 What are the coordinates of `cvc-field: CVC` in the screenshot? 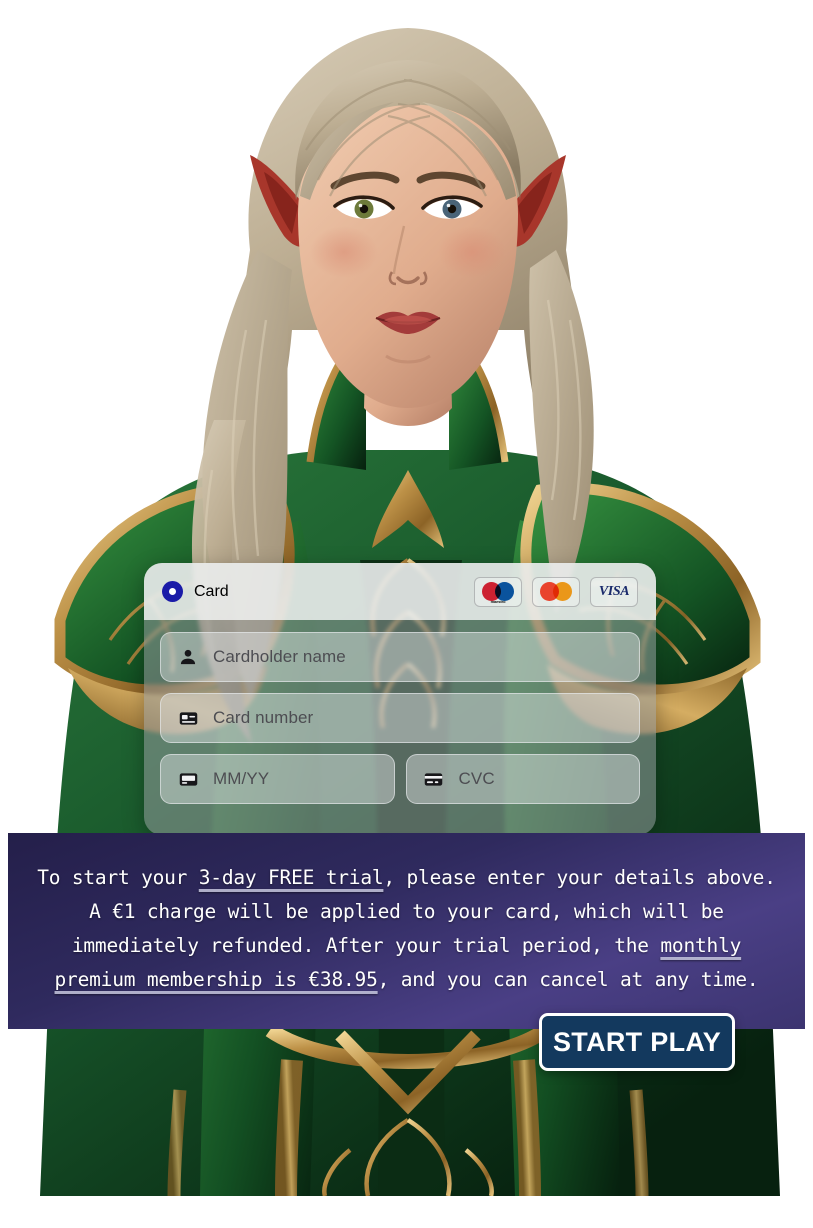 It's located at (522, 779).